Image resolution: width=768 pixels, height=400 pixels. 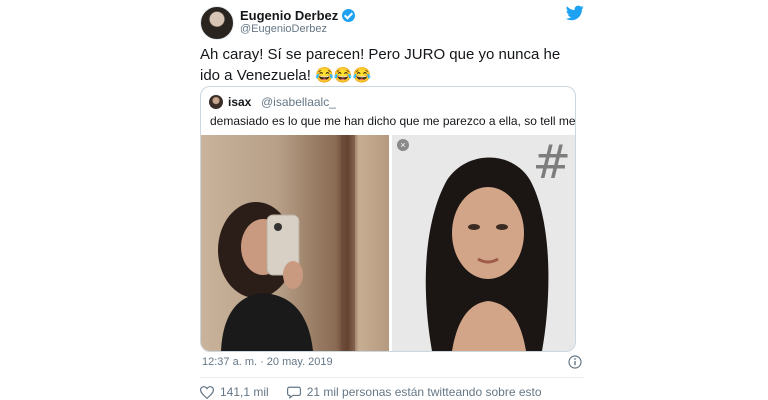 What do you see at coordinates (575, 13) in the screenshot?
I see `twitter-bird-icon` at bounding box center [575, 13].